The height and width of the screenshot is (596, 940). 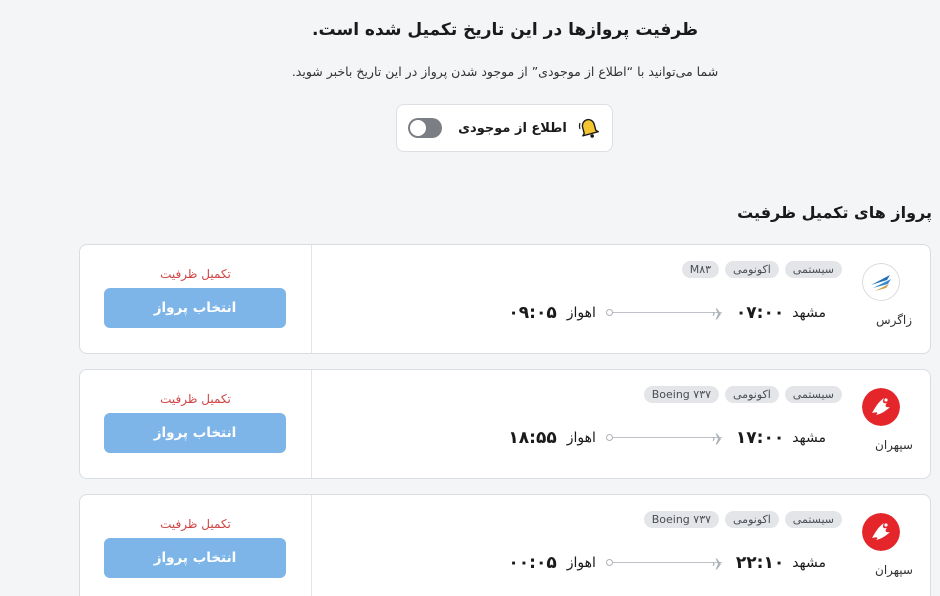 I want to click on flight-route: مشهد ۲۲:۱۰ اهواز ۰۰:۰۵, so click(x=667, y=563).